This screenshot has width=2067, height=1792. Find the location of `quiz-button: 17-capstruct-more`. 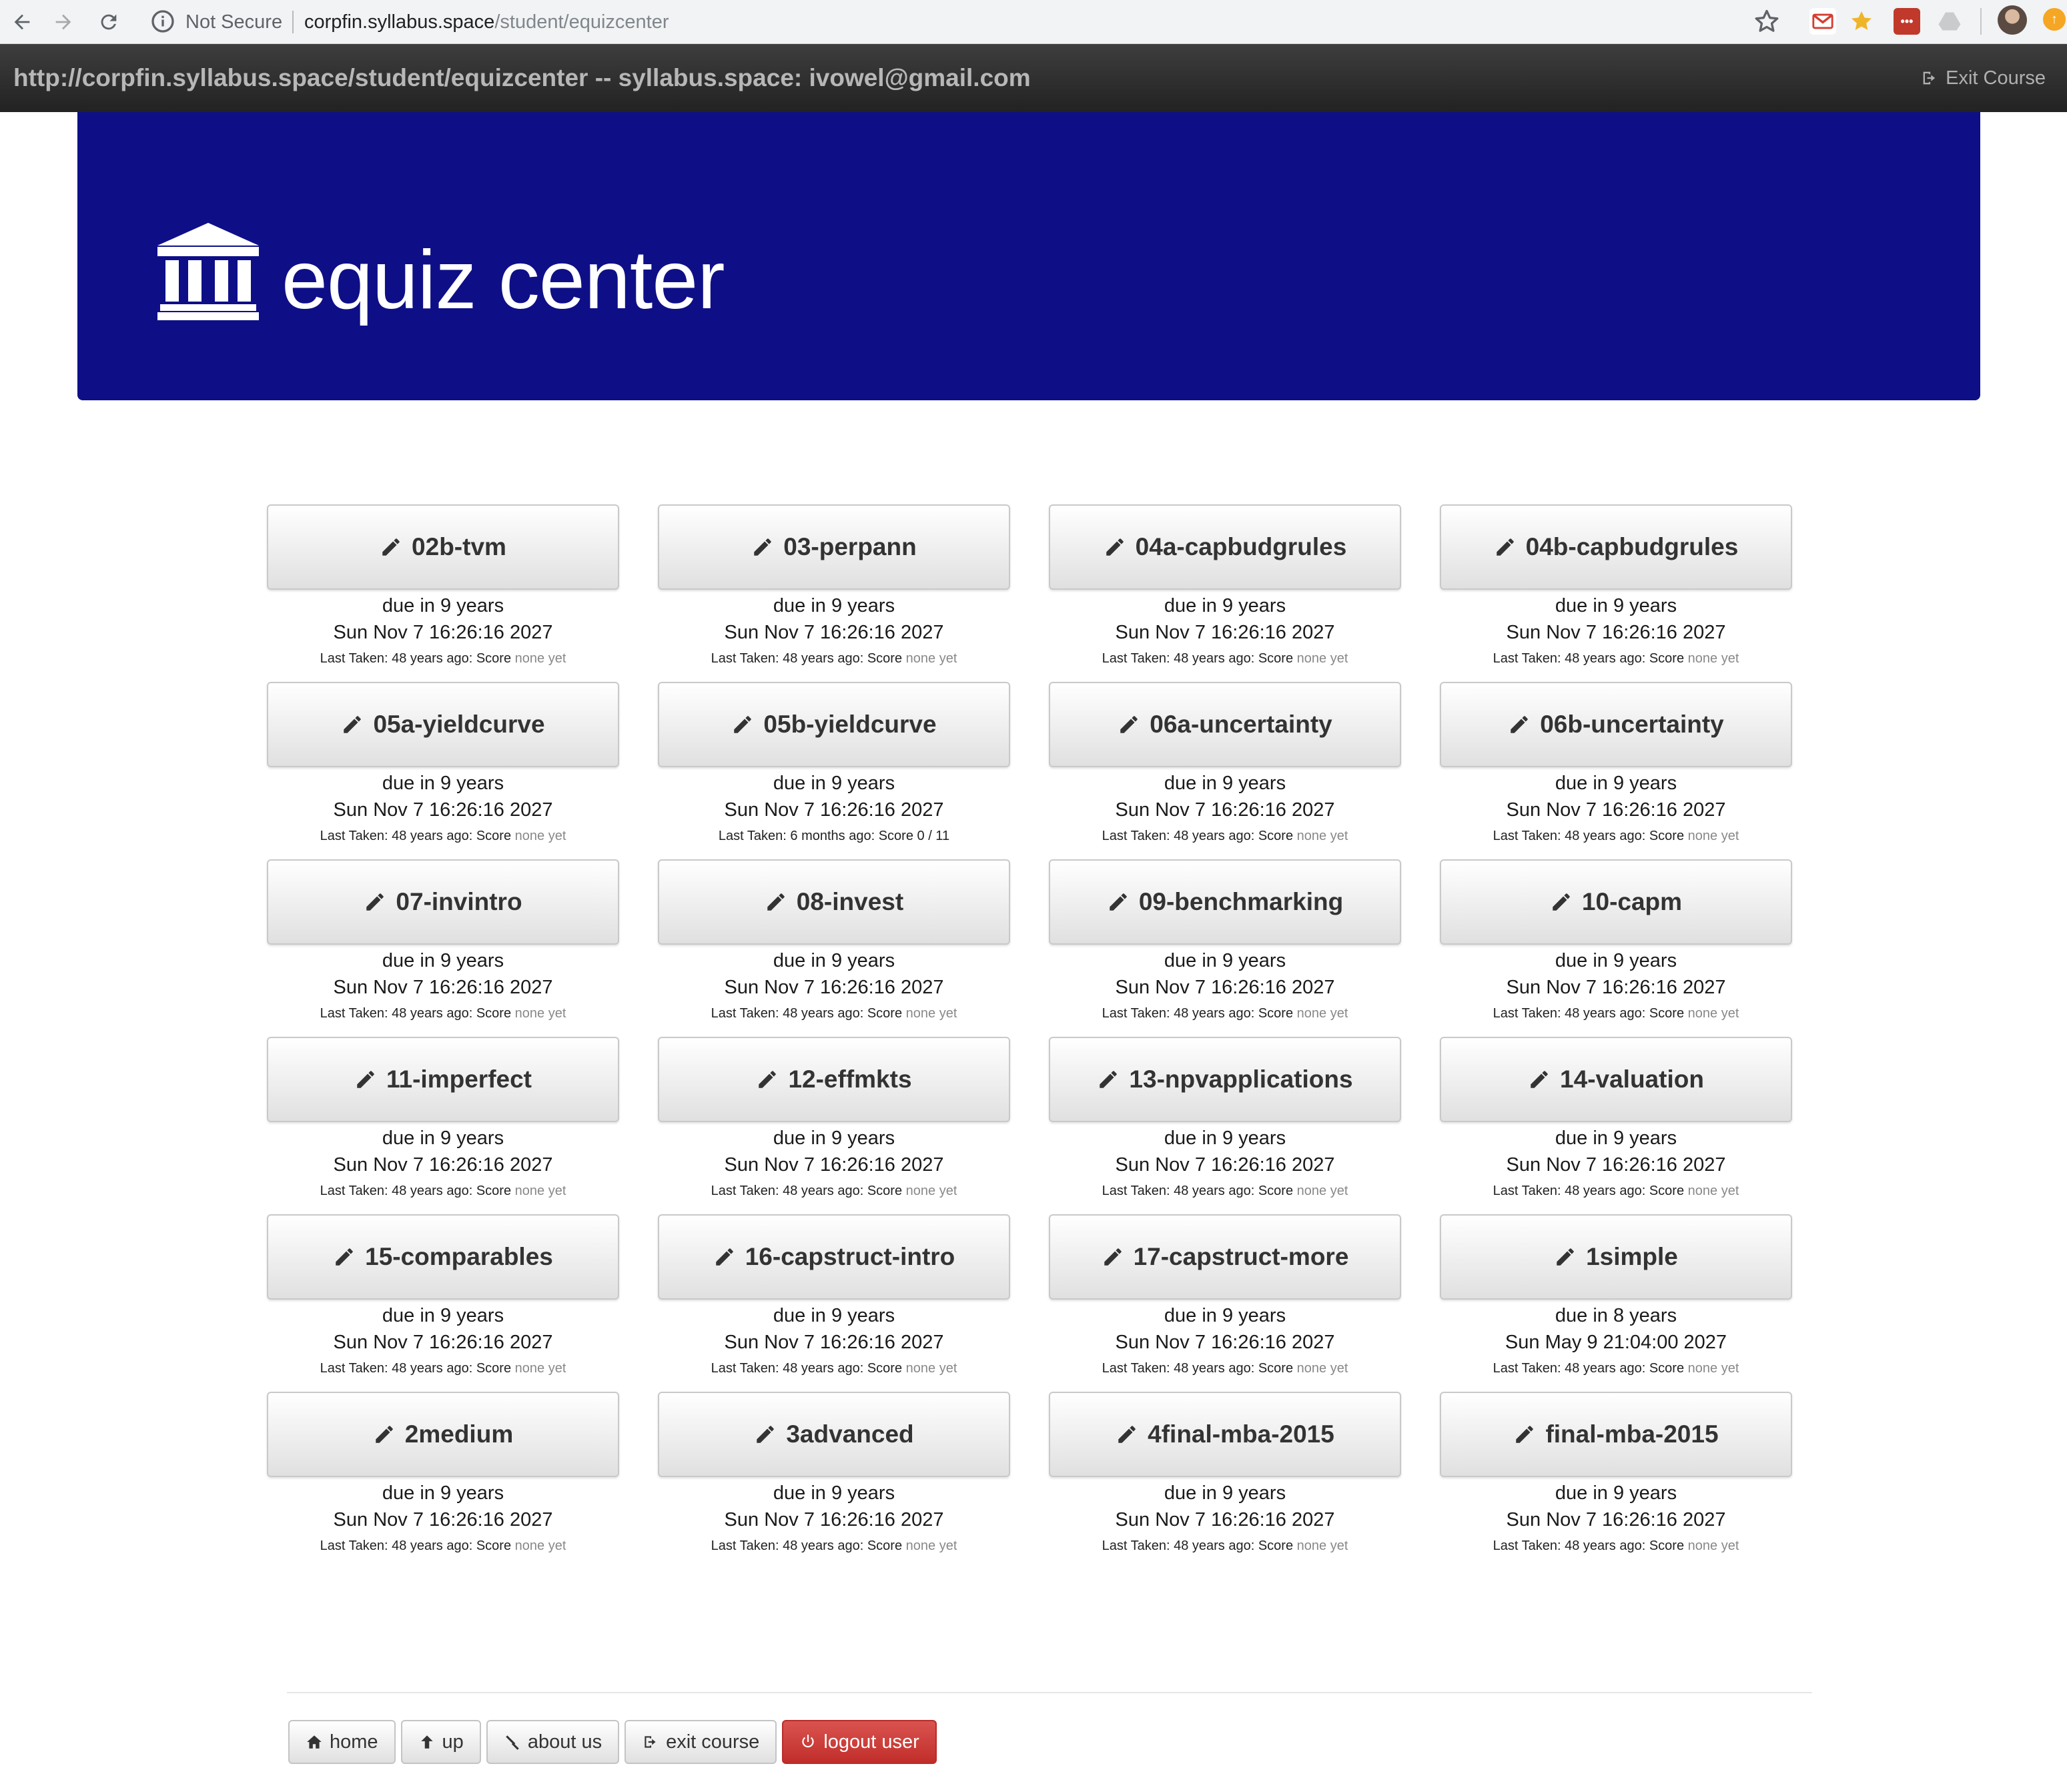

quiz-button: 17-capstruct-more is located at coordinates (1225, 1257).